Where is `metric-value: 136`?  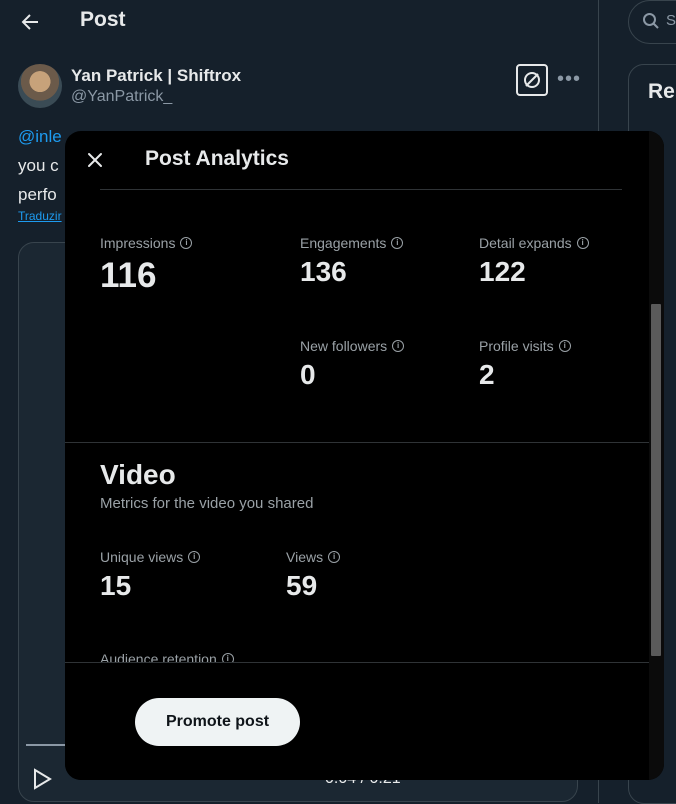
metric-value: 136 is located at coordinates (323, 271).